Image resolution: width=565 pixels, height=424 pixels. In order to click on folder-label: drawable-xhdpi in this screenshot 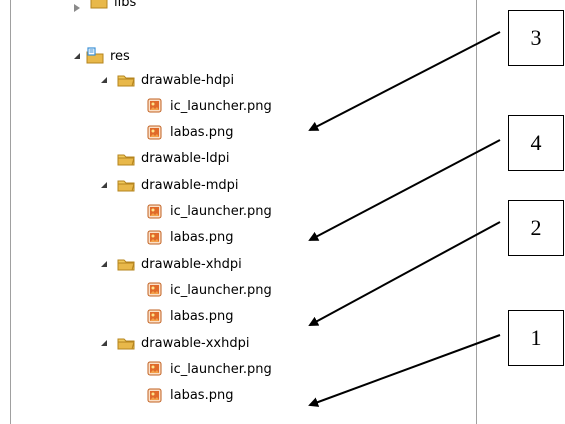, I will do `click(191, 264)`.